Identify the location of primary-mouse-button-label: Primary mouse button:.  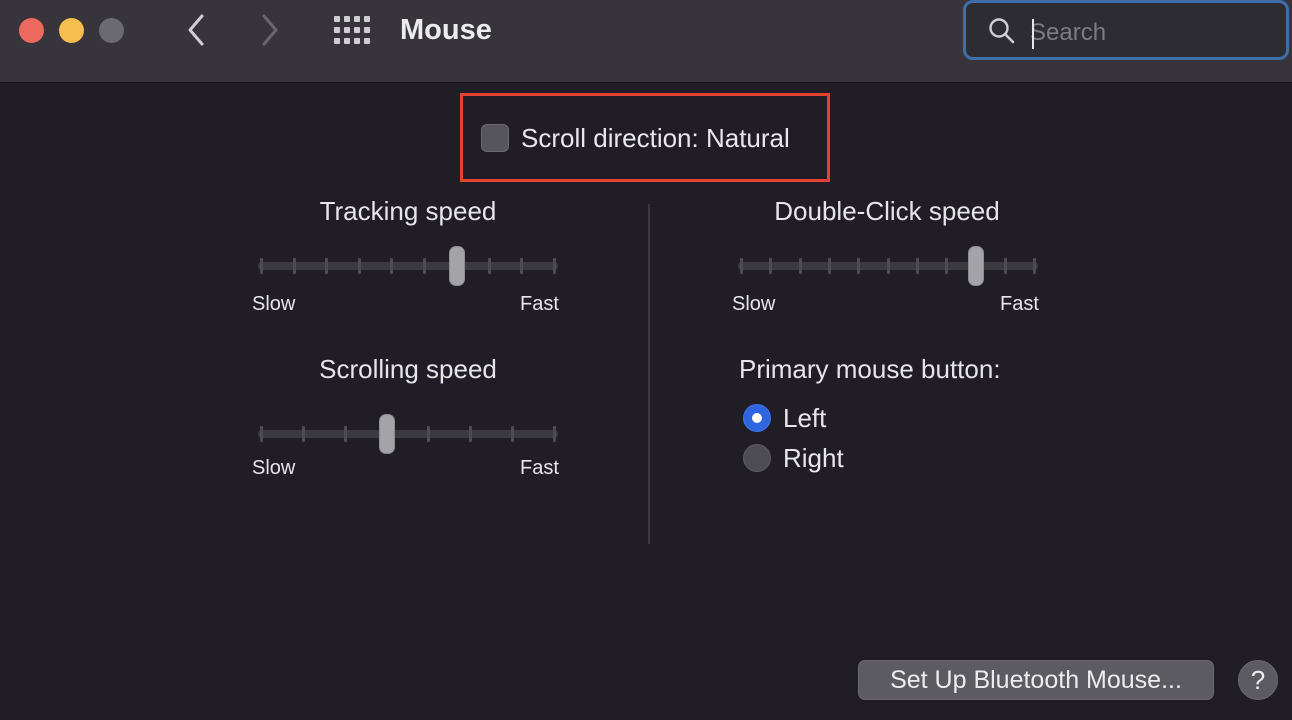
(870, 369).